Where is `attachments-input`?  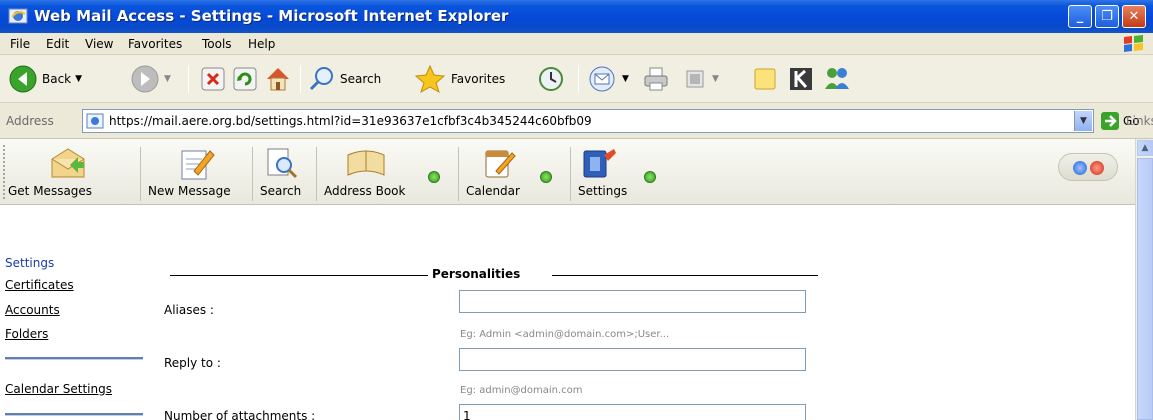
attachments-input is located at coordinates (632, 412).